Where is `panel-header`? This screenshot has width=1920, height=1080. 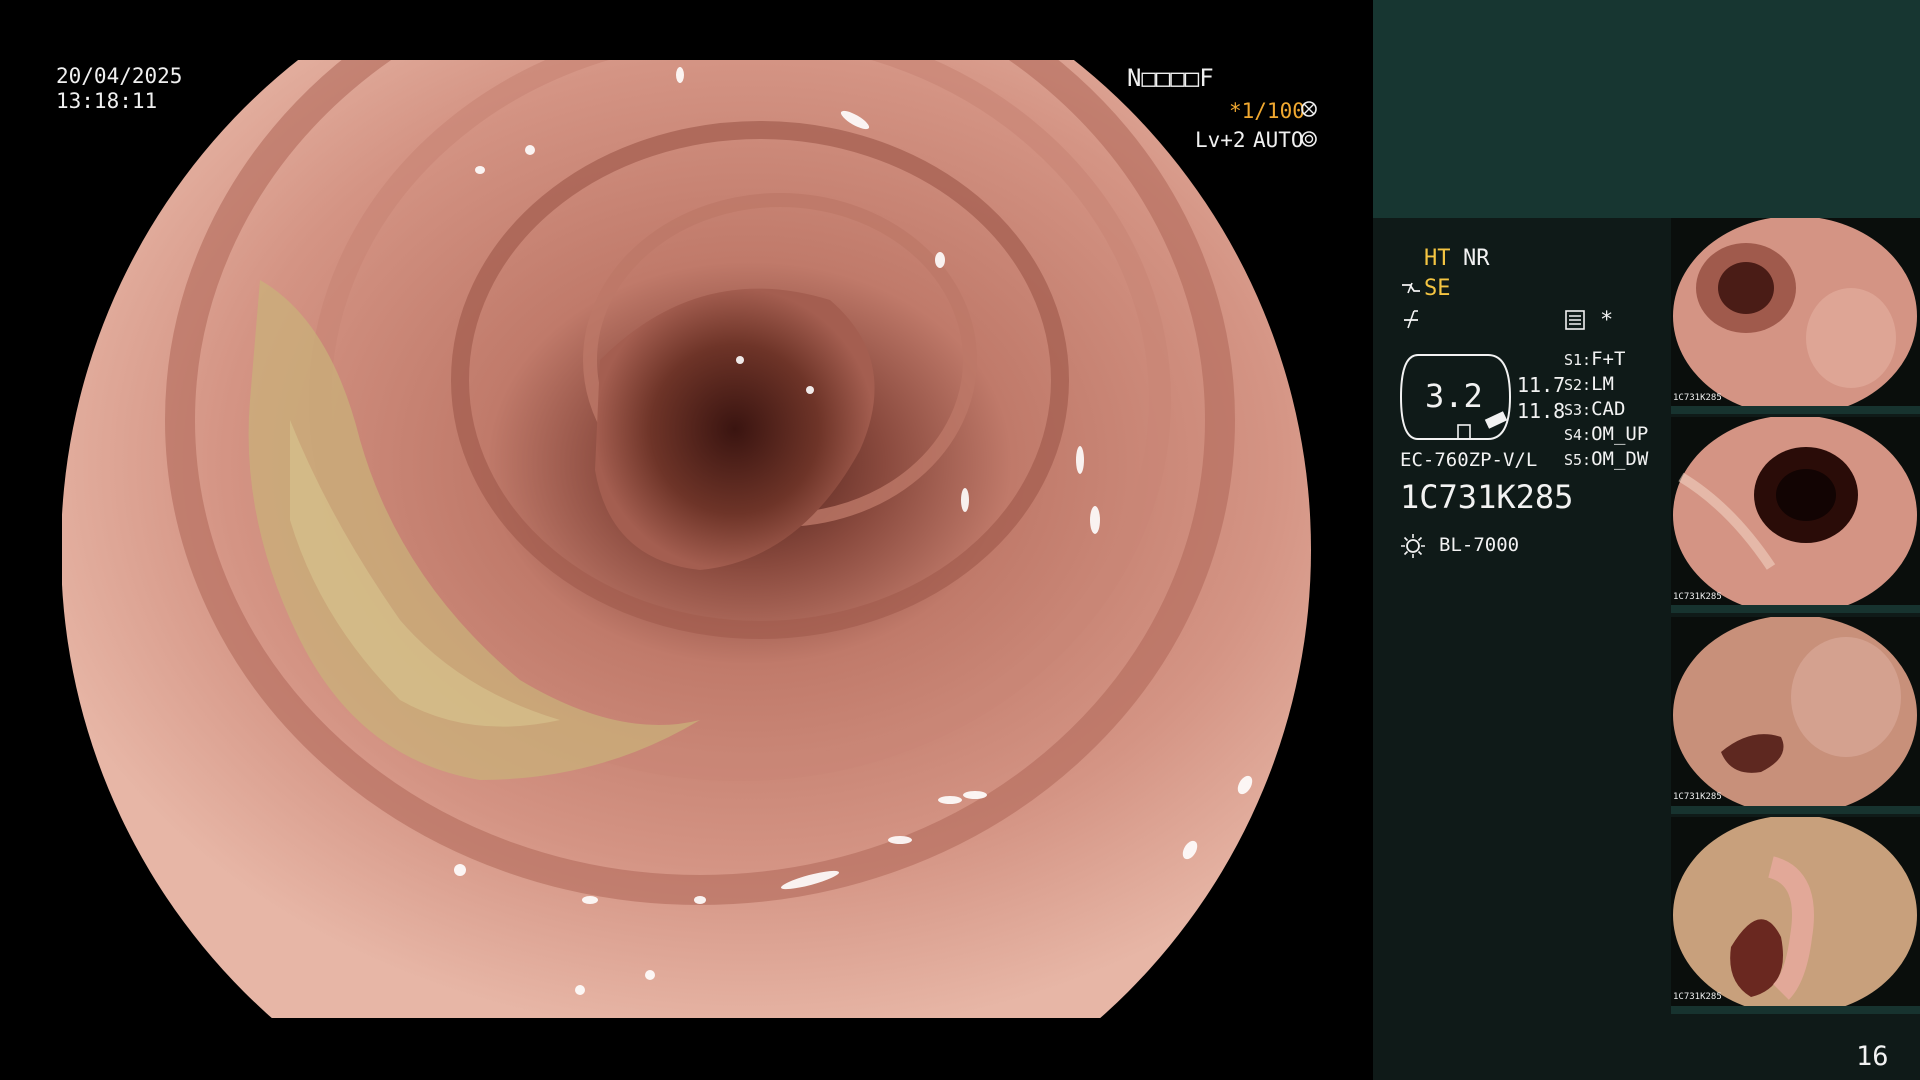 panel-header is located at coordinates (1646, 109).